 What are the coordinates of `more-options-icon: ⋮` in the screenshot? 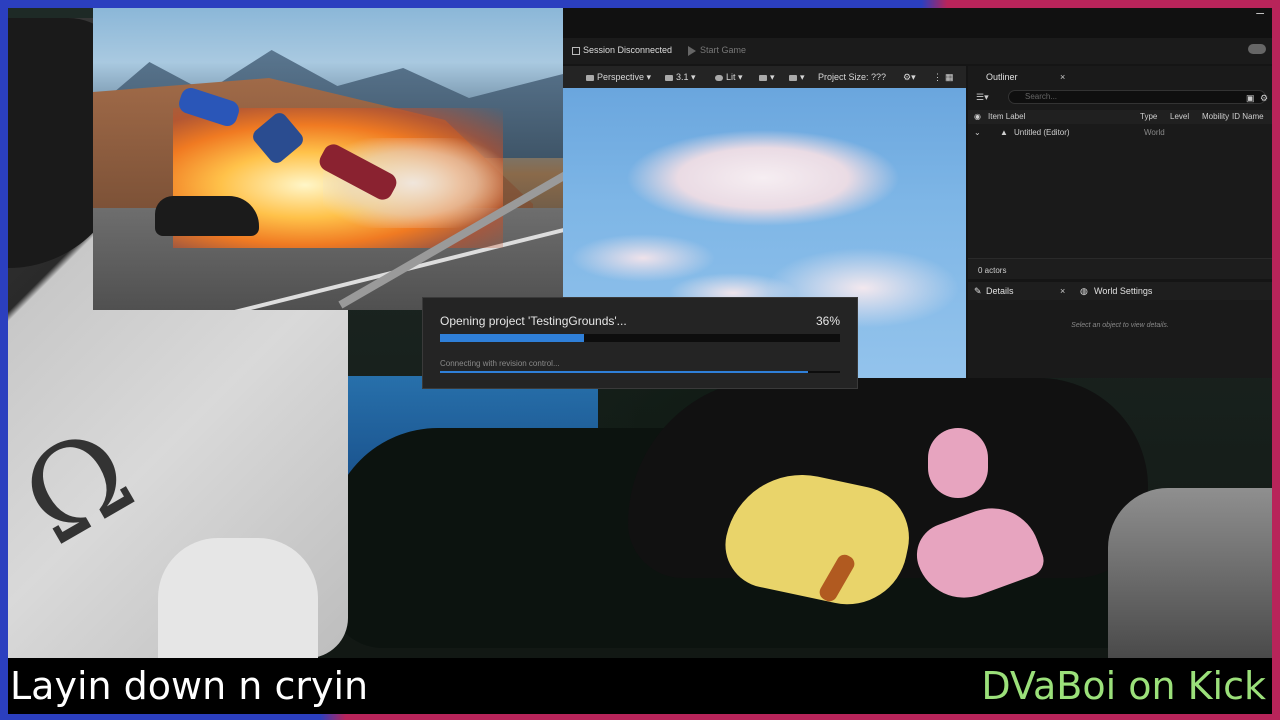 It's located at (937, 77).